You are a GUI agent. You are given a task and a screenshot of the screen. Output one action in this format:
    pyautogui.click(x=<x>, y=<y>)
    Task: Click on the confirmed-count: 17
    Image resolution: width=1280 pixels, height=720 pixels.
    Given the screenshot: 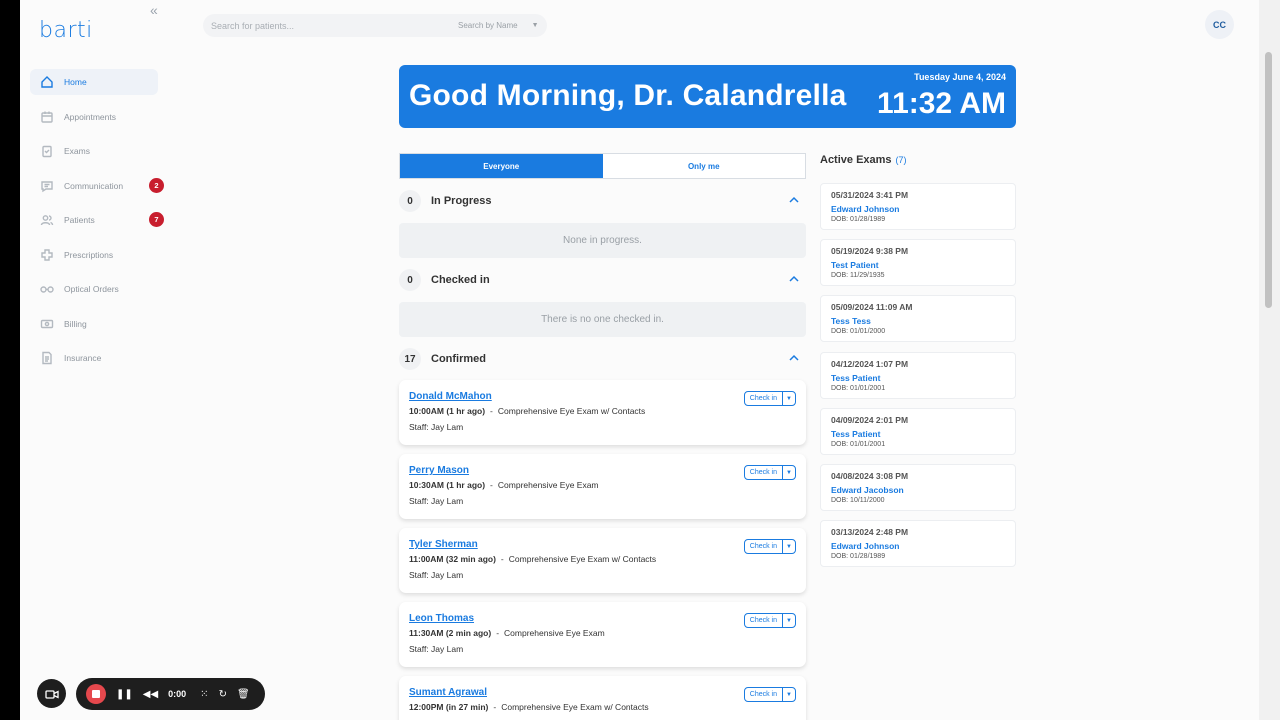 What is the action you would take?
    pyautogui.click(x=410, y=359)
    